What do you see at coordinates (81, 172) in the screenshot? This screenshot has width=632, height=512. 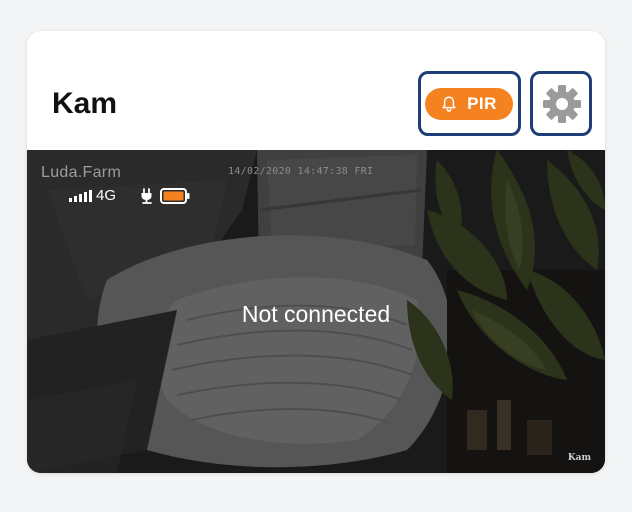 I see `brand-label: Luda.Farm` at bounding box center [81, 172].